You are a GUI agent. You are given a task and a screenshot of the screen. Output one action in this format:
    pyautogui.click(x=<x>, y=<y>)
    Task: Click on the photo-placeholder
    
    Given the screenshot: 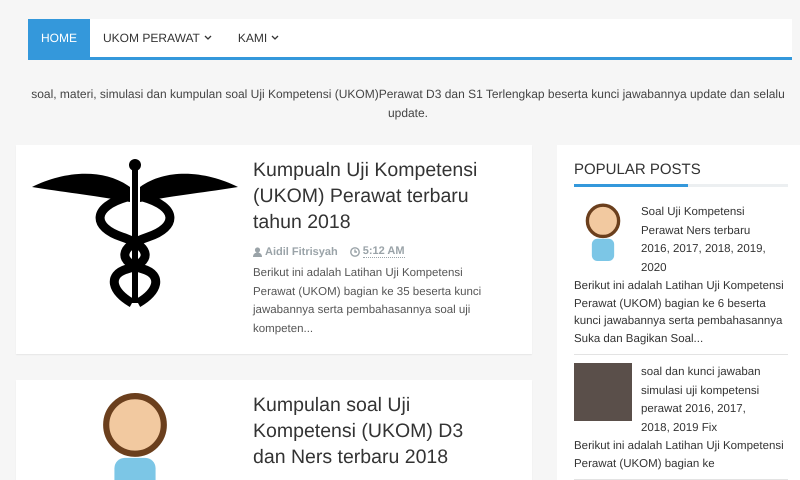 What is the action you would take?
    pyautogui.click(x=603, y=392)
    